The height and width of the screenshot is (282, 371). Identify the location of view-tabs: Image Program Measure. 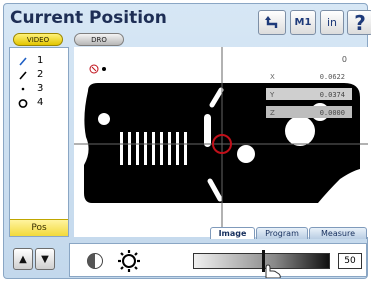
(289, 233).